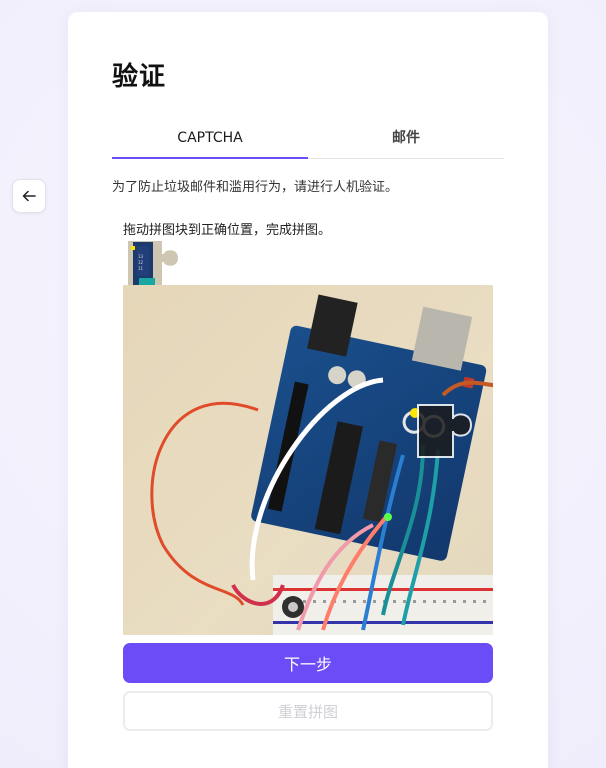 This screenshot has width=606, height=768. What do you see at coordinates (255, 187) in the screenshot?
I see `verification-description: 为了防止垃圾邮件和滥用行为，请进行人机验证。` at bounding box center [255, 187].